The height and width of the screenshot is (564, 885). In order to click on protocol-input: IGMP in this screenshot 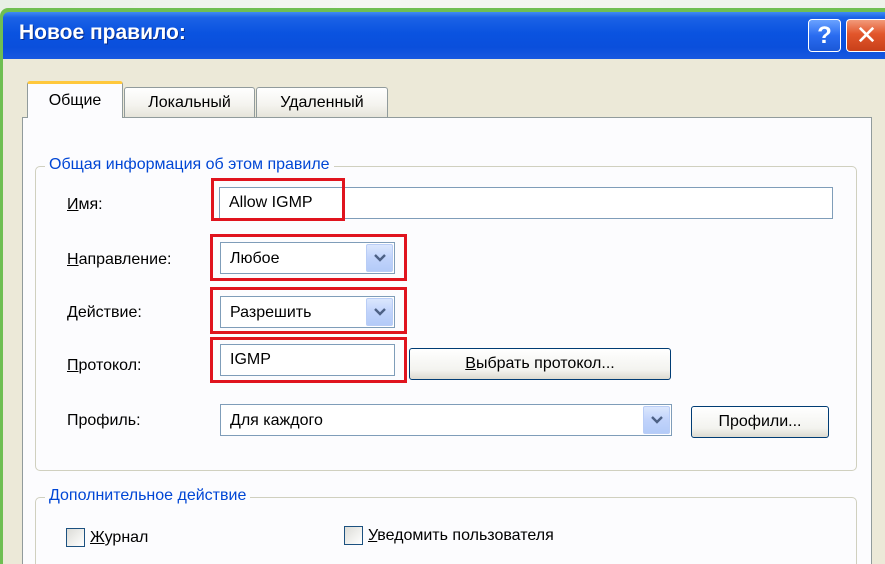, I will do `click(307, 360)`.